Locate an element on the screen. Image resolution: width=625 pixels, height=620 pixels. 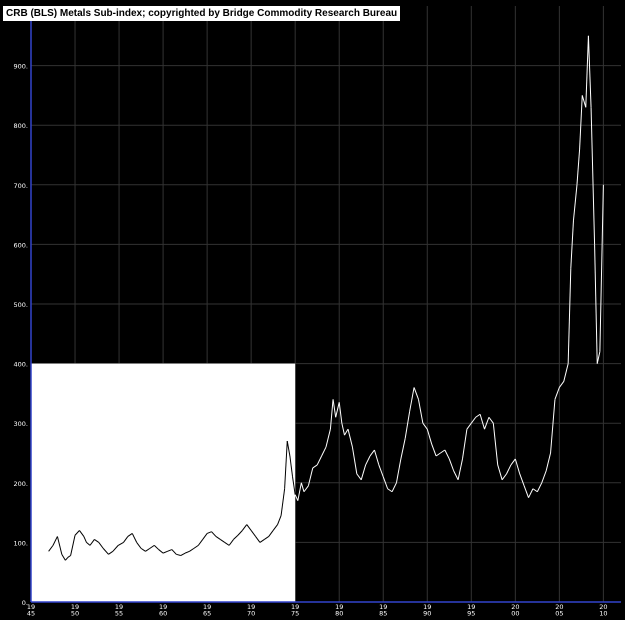
x-tick-label-bottom: 55 is located at coordinates (119, 613).